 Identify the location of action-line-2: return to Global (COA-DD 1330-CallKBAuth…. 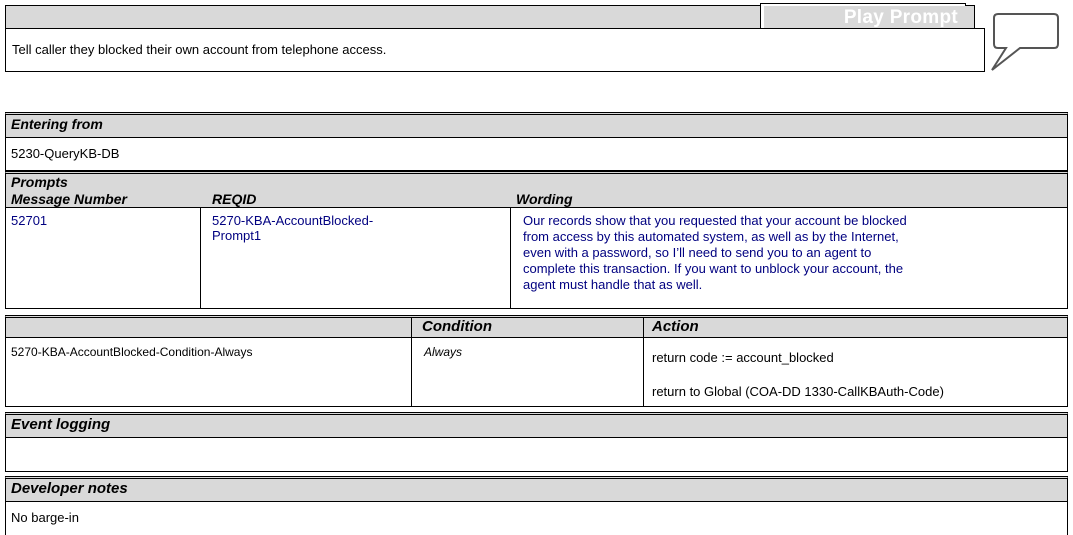
(798, 391).